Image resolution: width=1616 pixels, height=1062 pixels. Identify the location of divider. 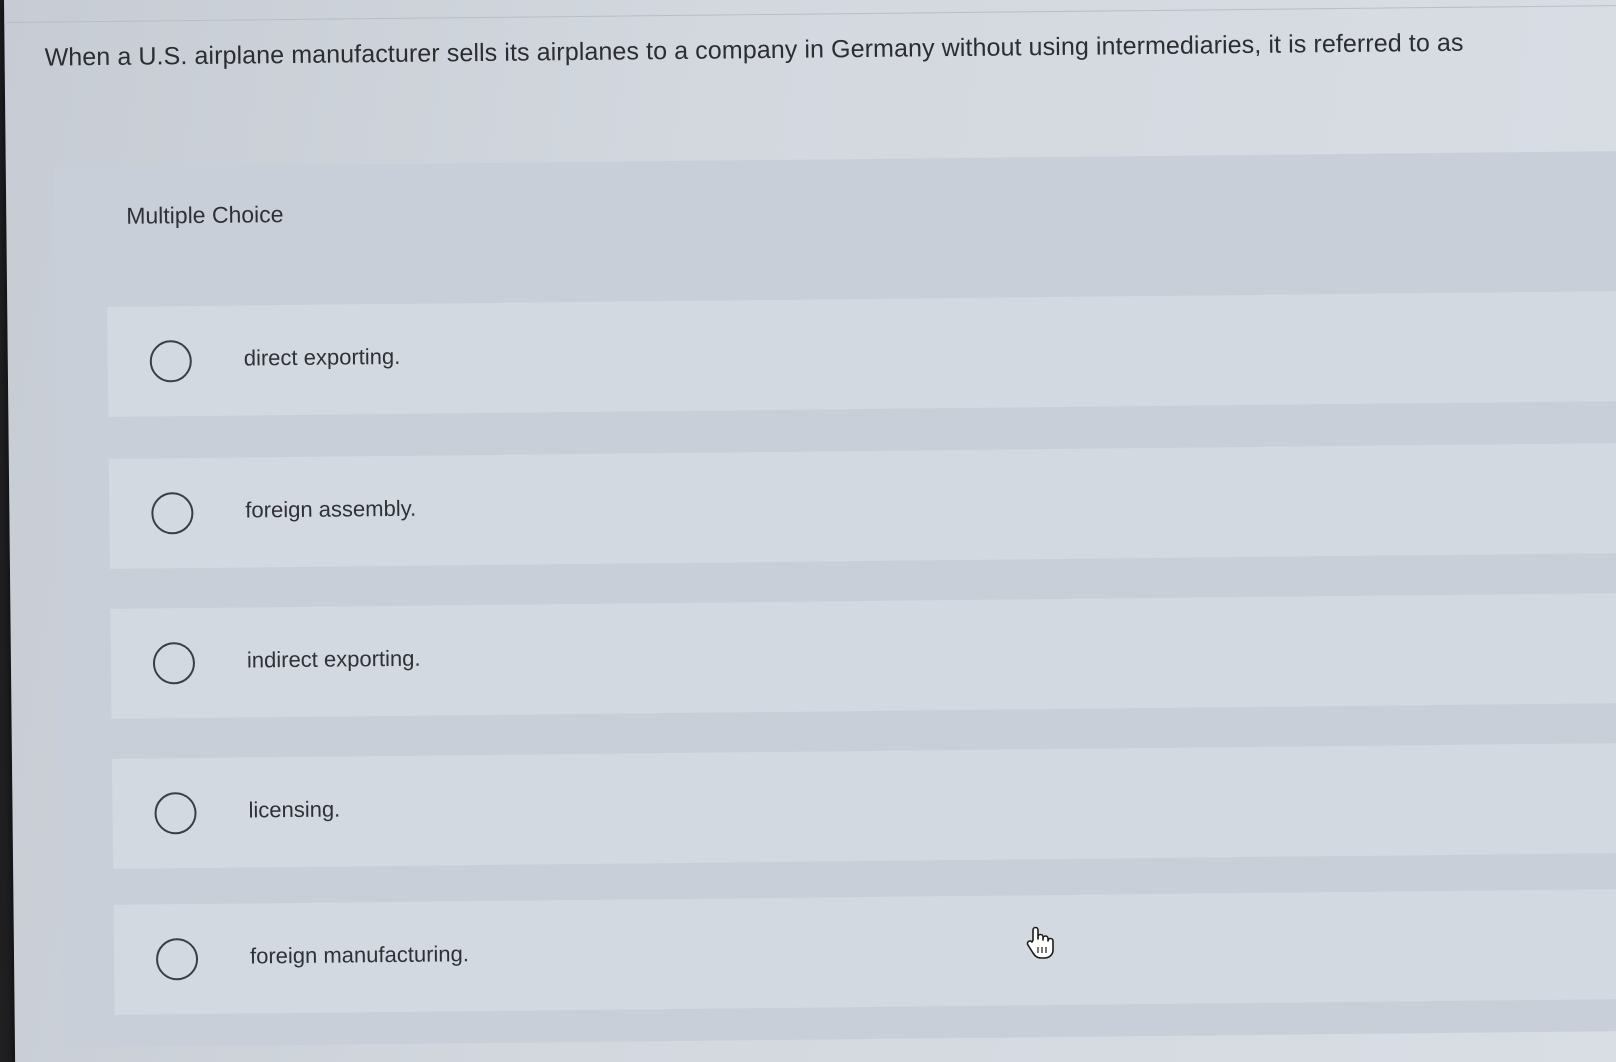
(810, 13).